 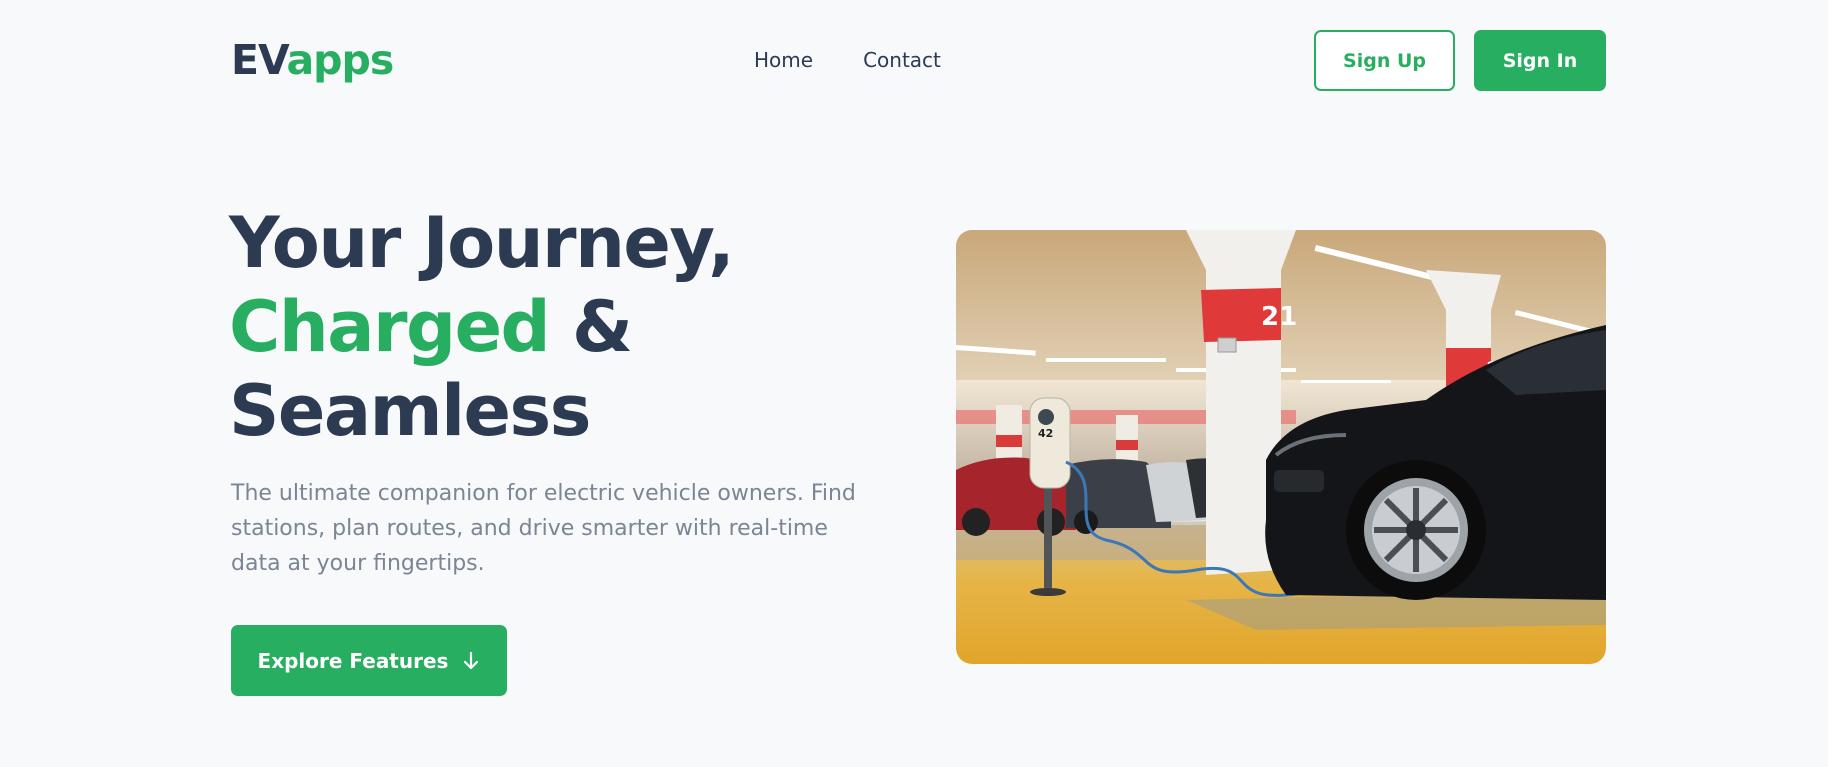 I want to click on explore-features-label: Explore Features, so click(x=353, y=660).